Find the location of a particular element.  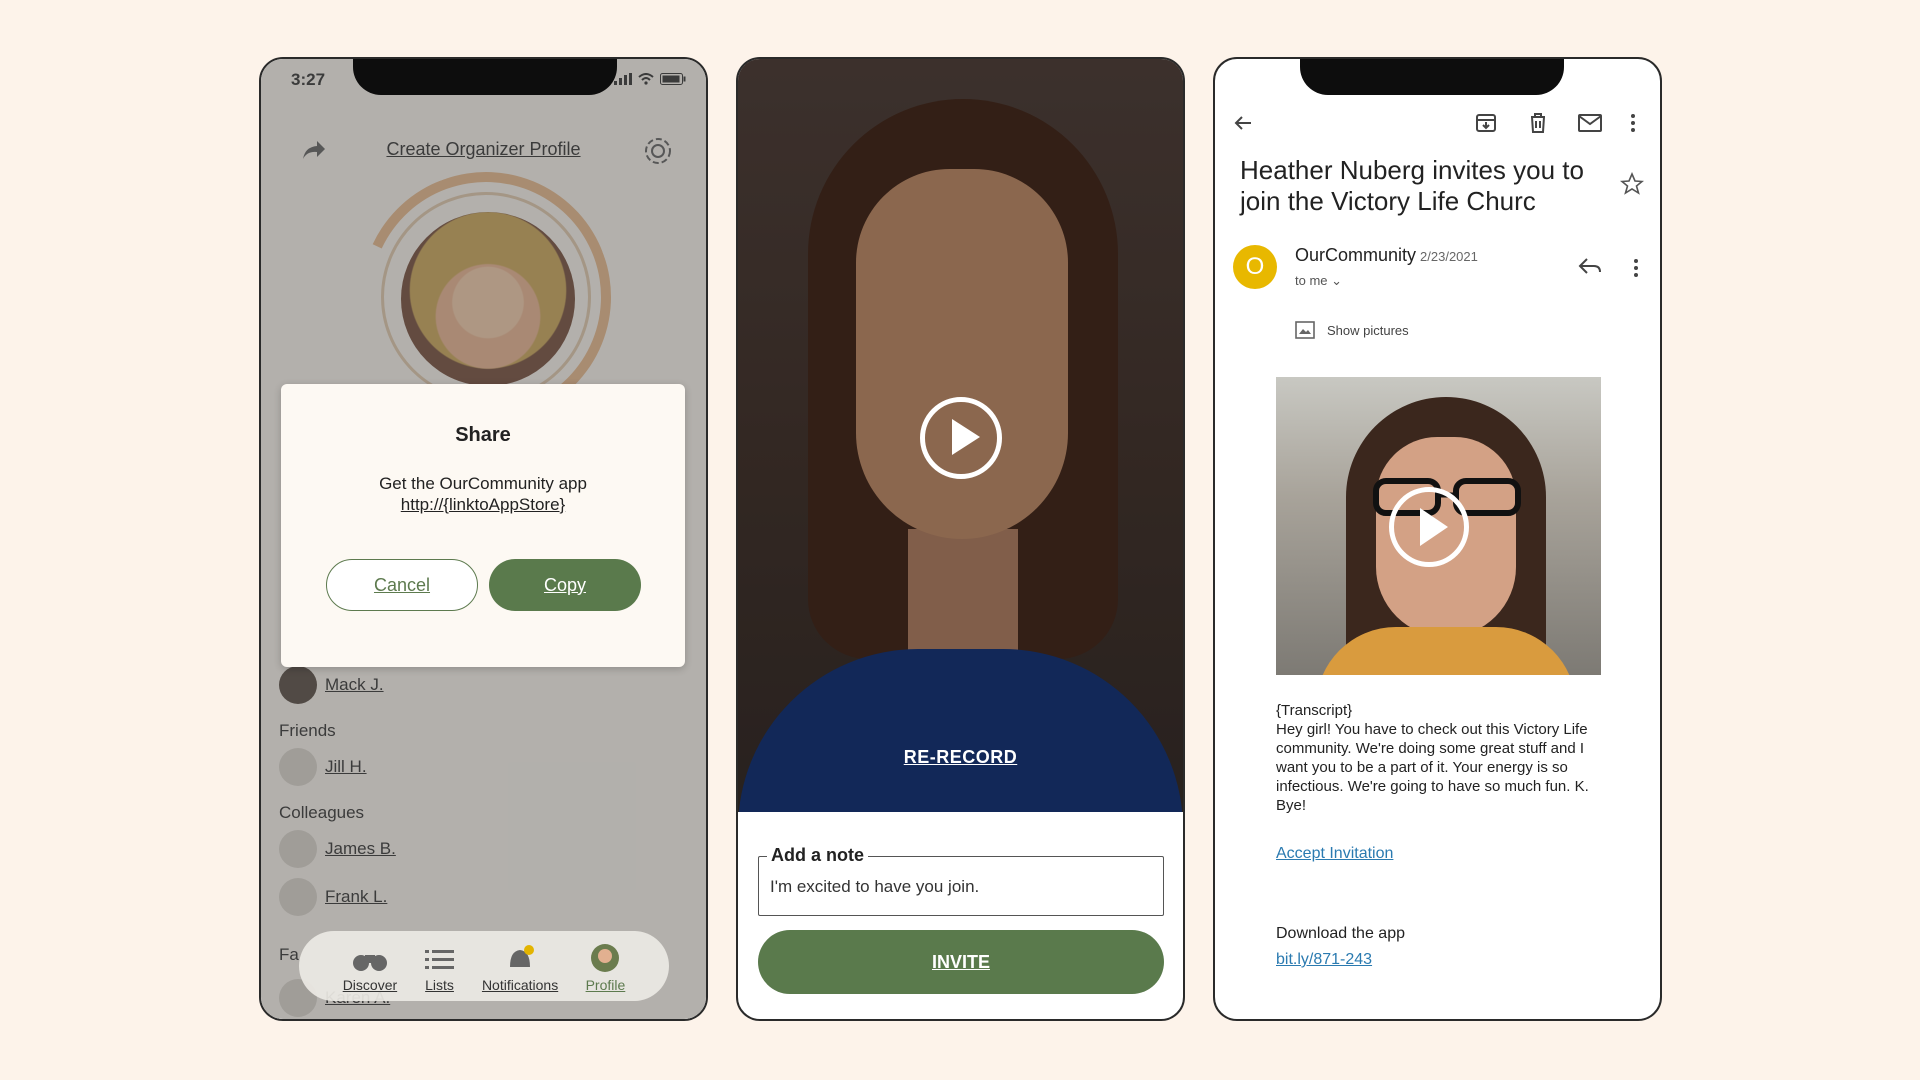

tab-label: Discover is located at coordinates (370, 985).